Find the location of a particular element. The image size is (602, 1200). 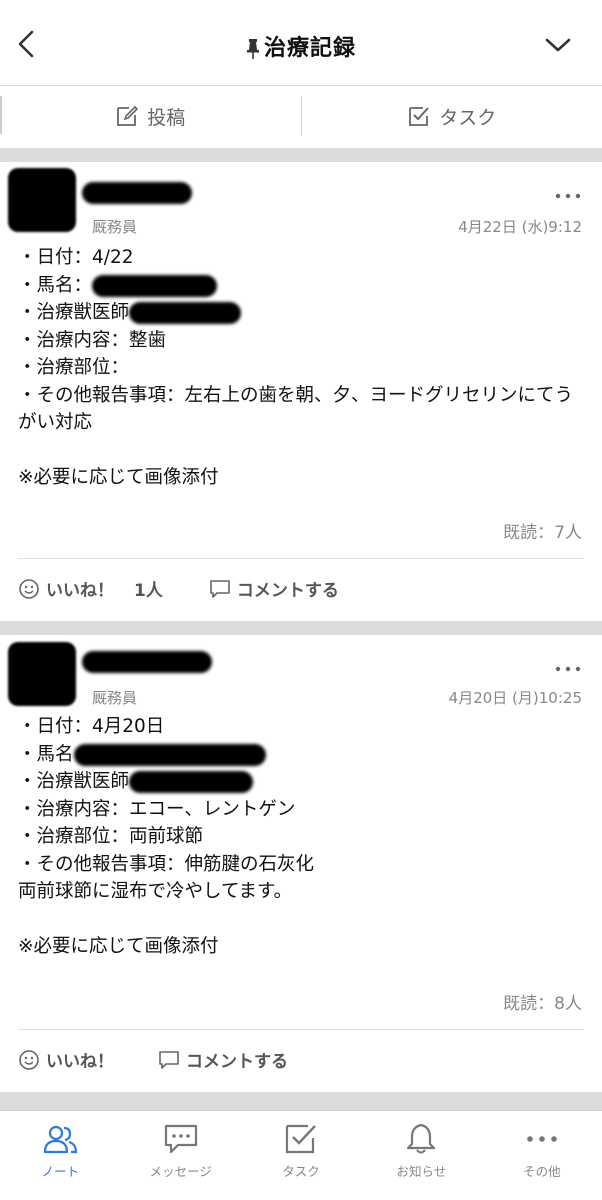

page-title: 治療記録 is located at coordinates (301, 46).